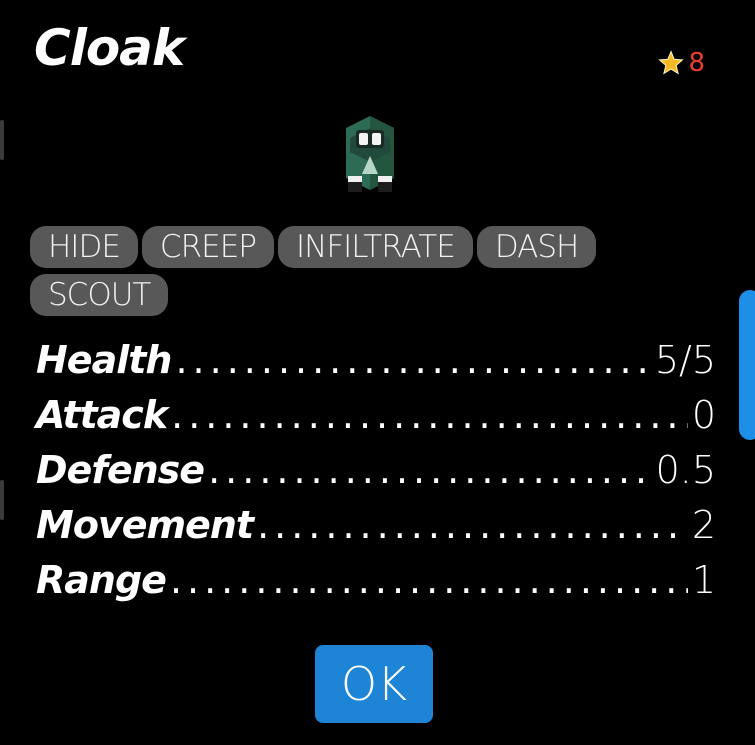  What do you see at coordinates (375, 247) in the screenshot?
I see `skill-tag-infiltrate: INFILTRATE` at bounding box center [375, 247].